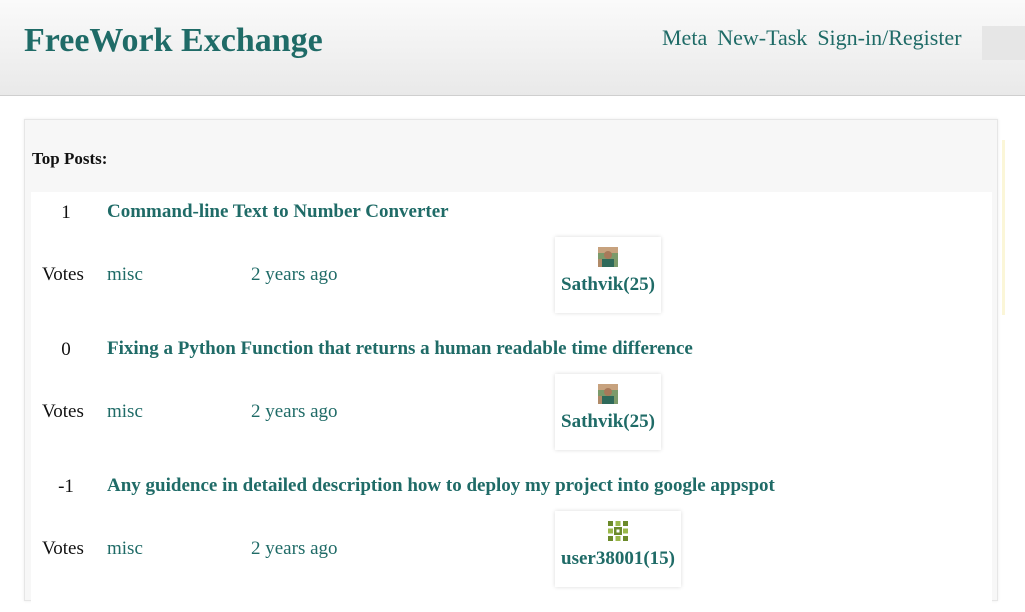 This screenshot has width=1025, height=612. What do you see at coordinates (889, 38) in the screenshot?
I see `nav-sign-in-register-link: Sign-in/Register` at bounding box center [889, 38].